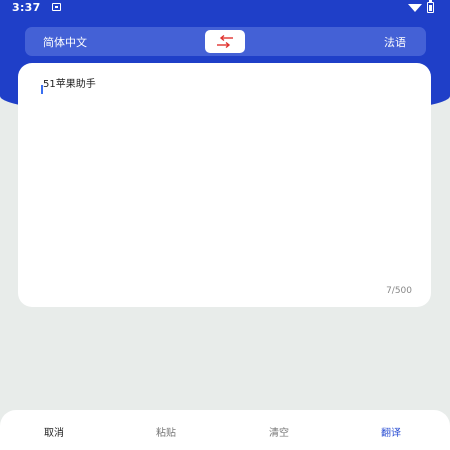  I want to click on battery-icon, so click(430, 6).